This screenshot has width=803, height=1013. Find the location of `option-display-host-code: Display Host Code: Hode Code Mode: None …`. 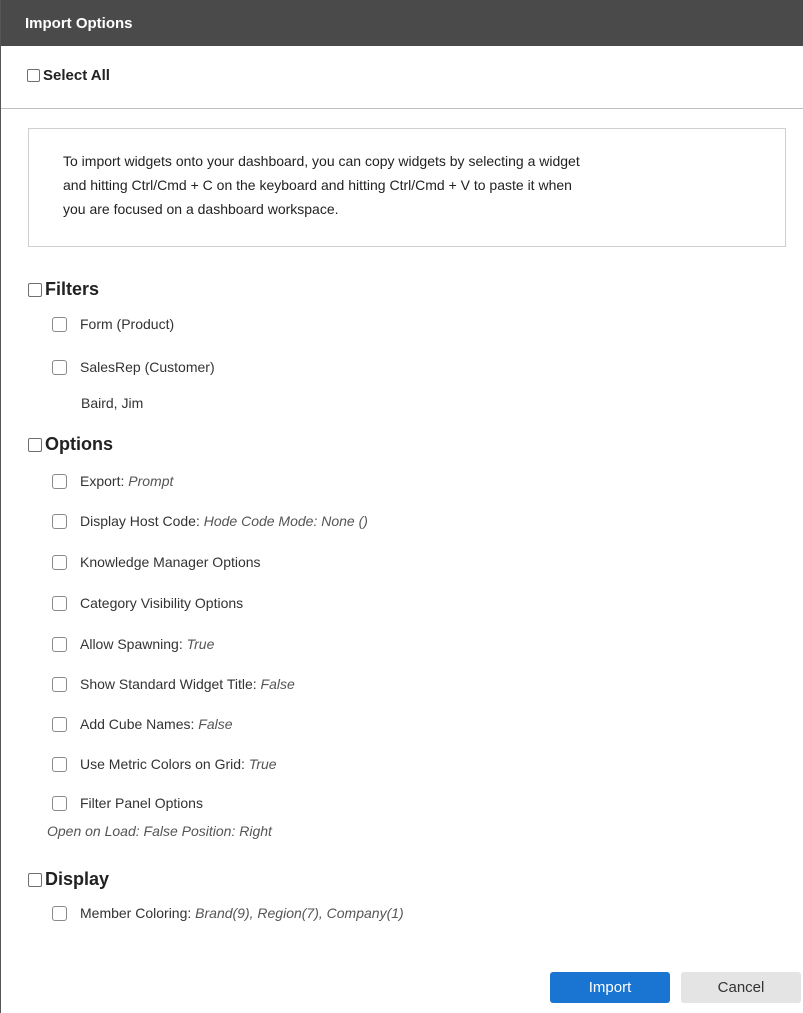

option-display-host-code: Display Host Code: Hode Code Mode: None … is located at coordinates (210, 521).